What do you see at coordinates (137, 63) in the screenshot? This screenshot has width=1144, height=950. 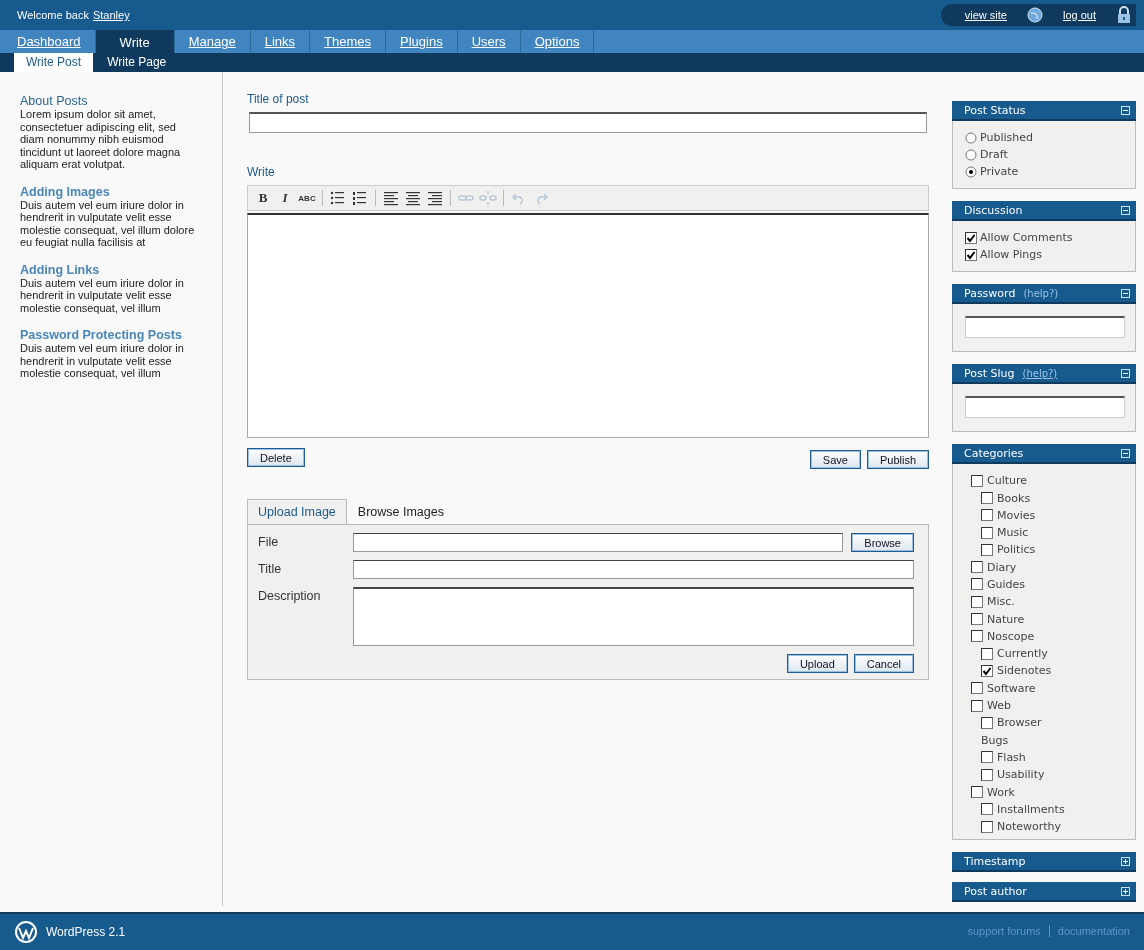 I see `subnav-tab: Write Page` at bounding box center [137, 63].